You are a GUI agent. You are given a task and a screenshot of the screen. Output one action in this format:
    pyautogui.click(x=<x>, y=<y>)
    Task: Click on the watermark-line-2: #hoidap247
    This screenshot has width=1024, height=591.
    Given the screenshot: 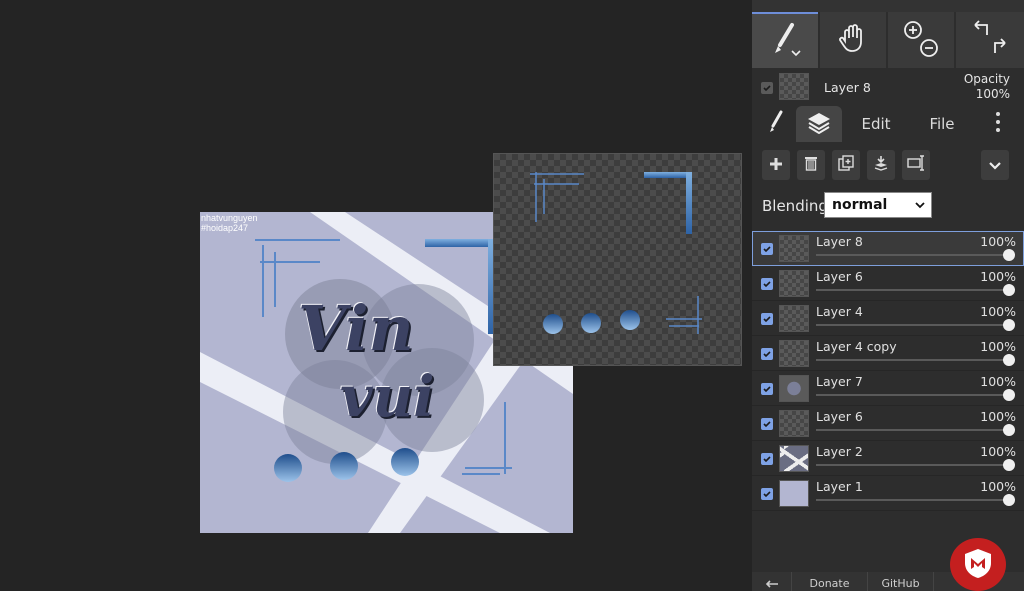 What is the action you would take?
    pyautogui.click(x=225, y=228)
    